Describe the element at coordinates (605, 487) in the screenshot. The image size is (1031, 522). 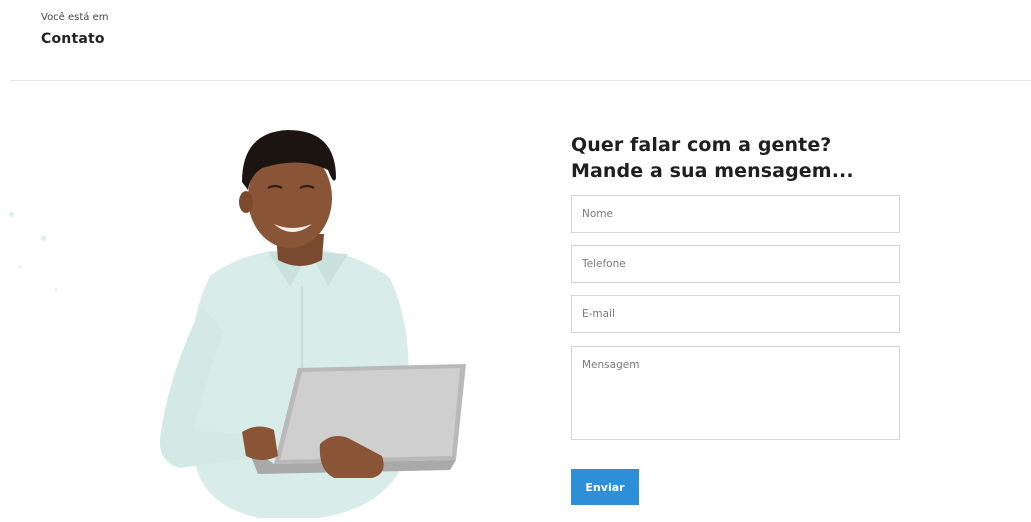
I see `submit-button: Enviar` at that location.